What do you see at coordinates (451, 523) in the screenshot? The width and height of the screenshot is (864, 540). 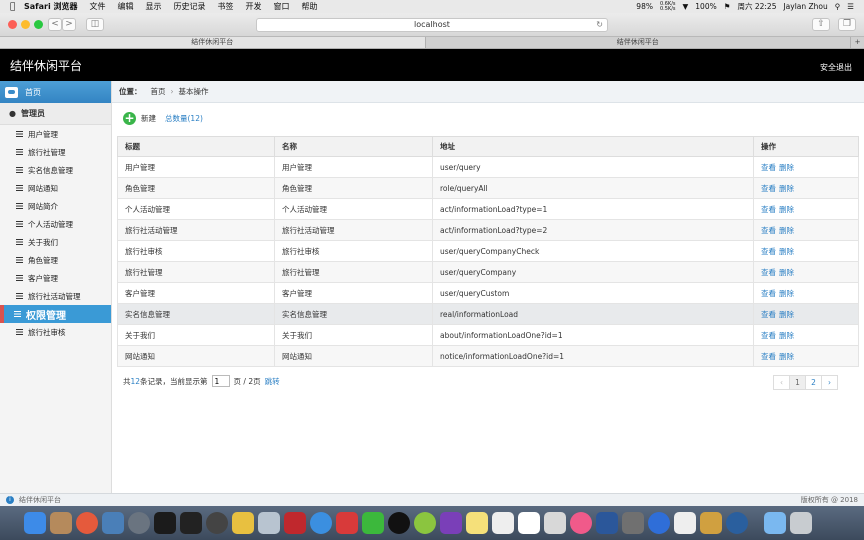 I see `axure-rp-icon` at bounding box center [451, 523].